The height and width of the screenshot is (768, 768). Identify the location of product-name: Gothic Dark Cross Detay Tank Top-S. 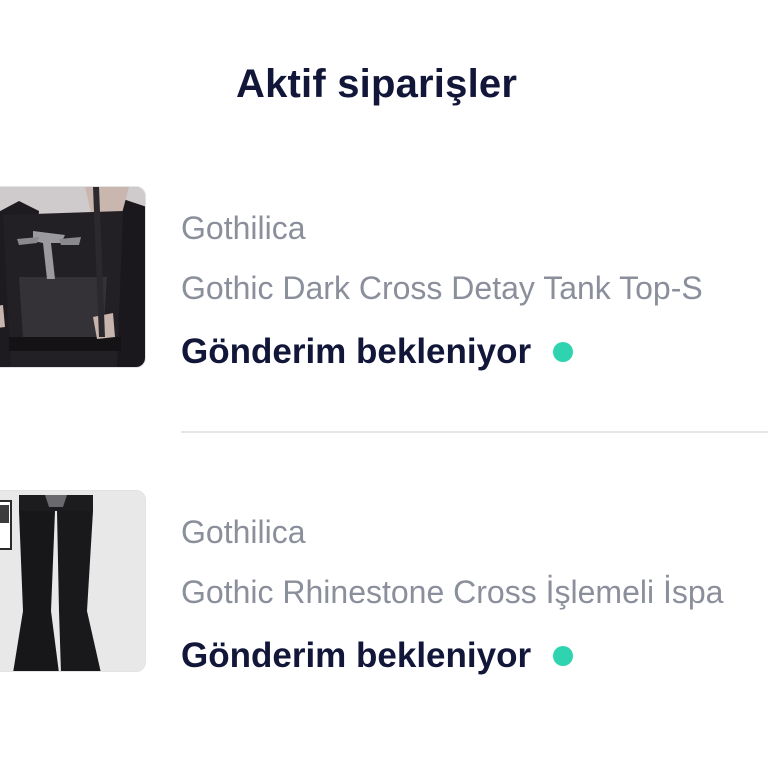
(442, 288).